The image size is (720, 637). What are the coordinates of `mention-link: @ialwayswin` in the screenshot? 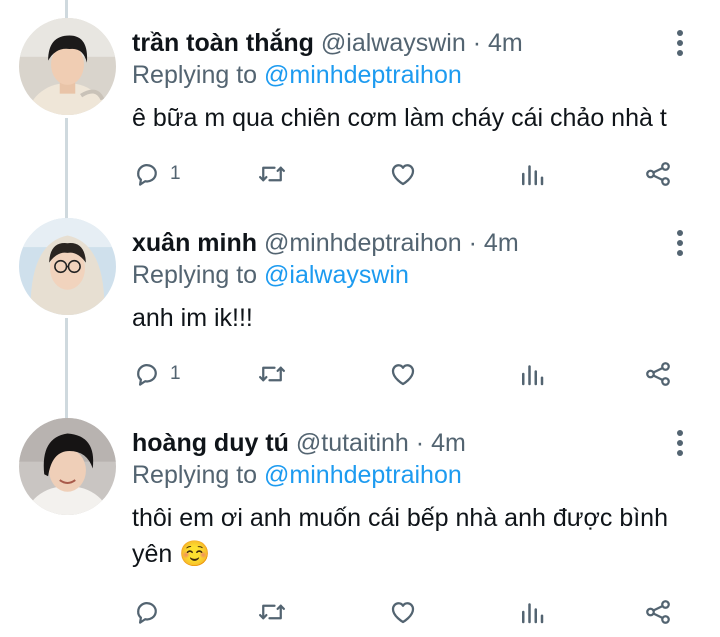 It's located at (336, 275).